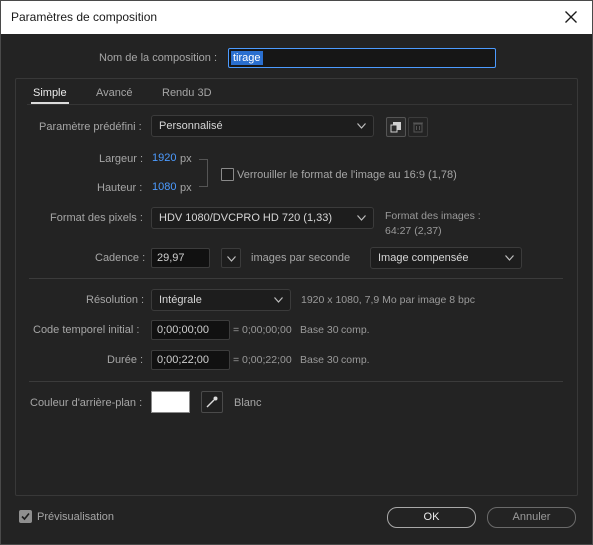 The width and height of the screenshot is (593, 545). Describe the element at coordinates (319, 330) in the screenshot. I see `start-timecode-base: Base 30` at that location.